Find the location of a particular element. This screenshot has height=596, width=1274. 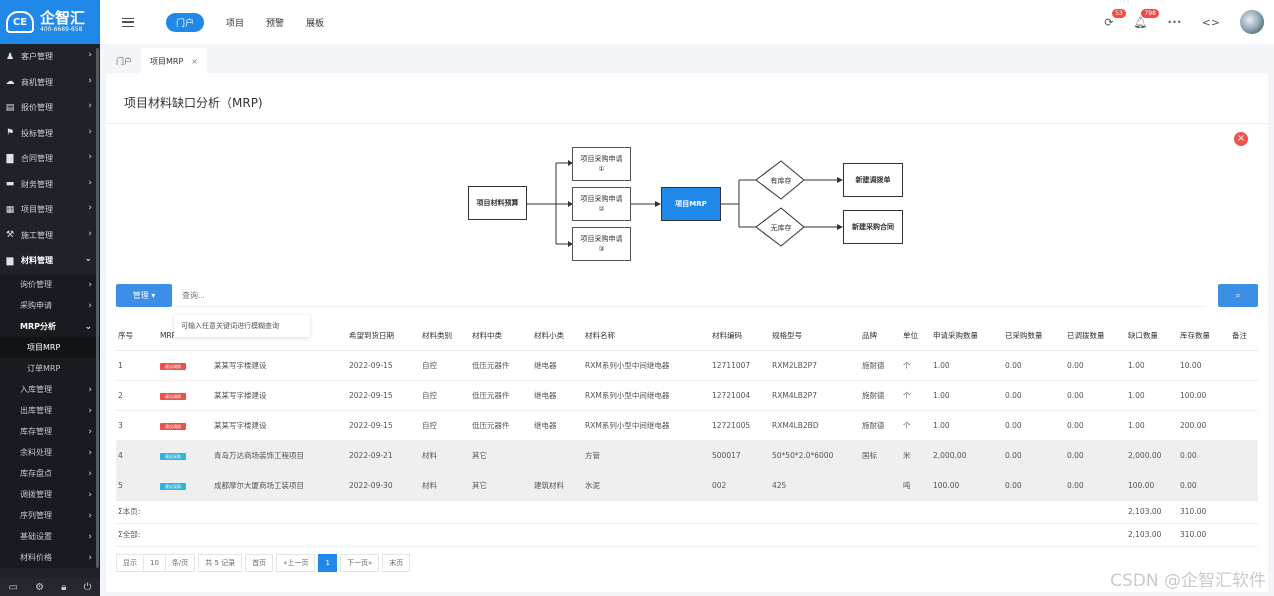

sum-all-row: Σ全部: 2,103.00 310.00 is located at coordinates (687, 535).